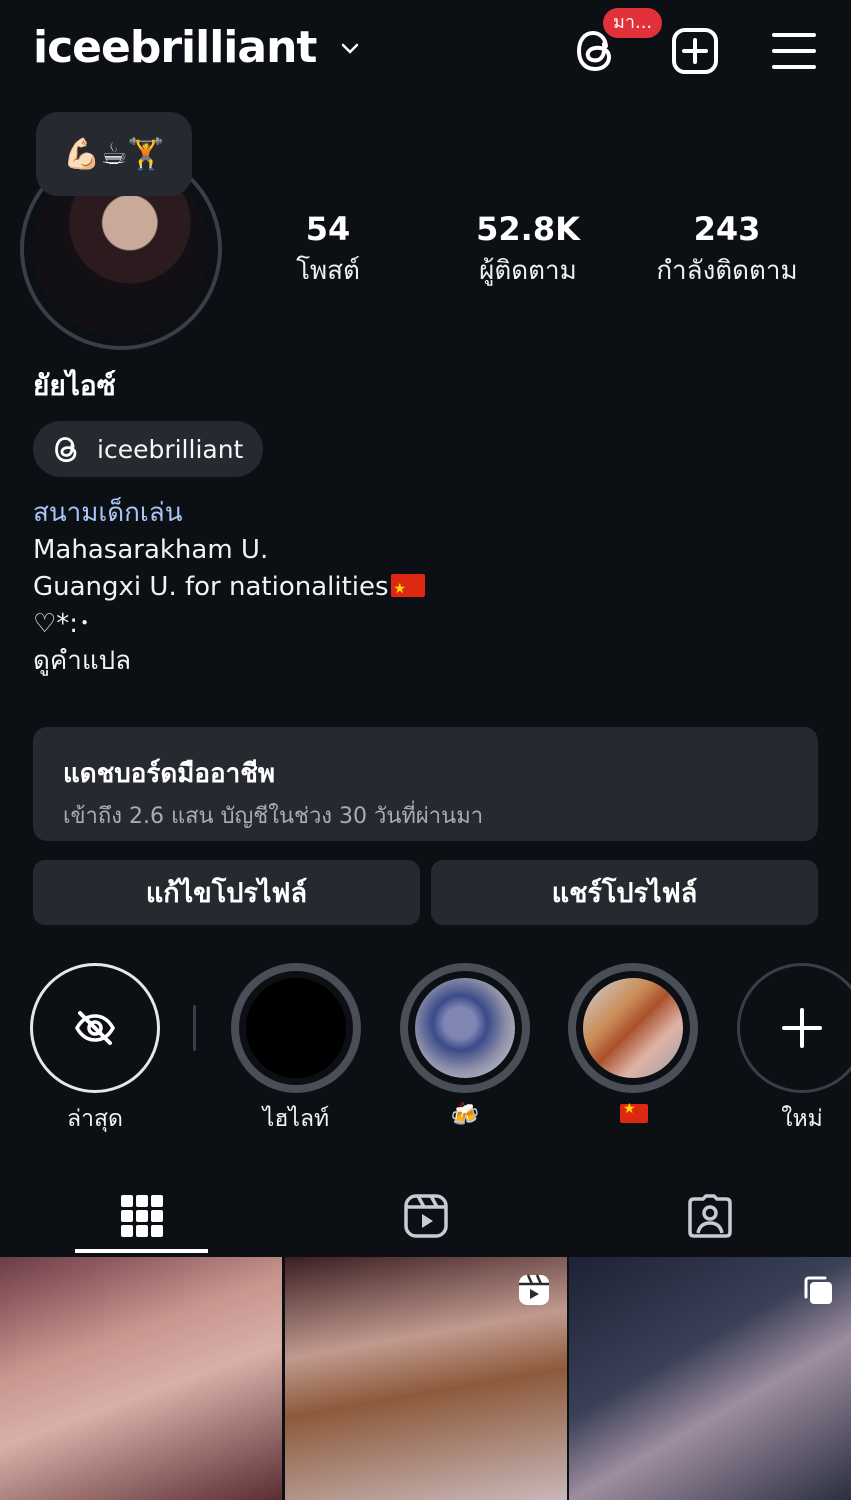  Describe the element at coordinates (151, 550) in the screenshot. I see `bio-line: Mahasarakham U.` at that location.